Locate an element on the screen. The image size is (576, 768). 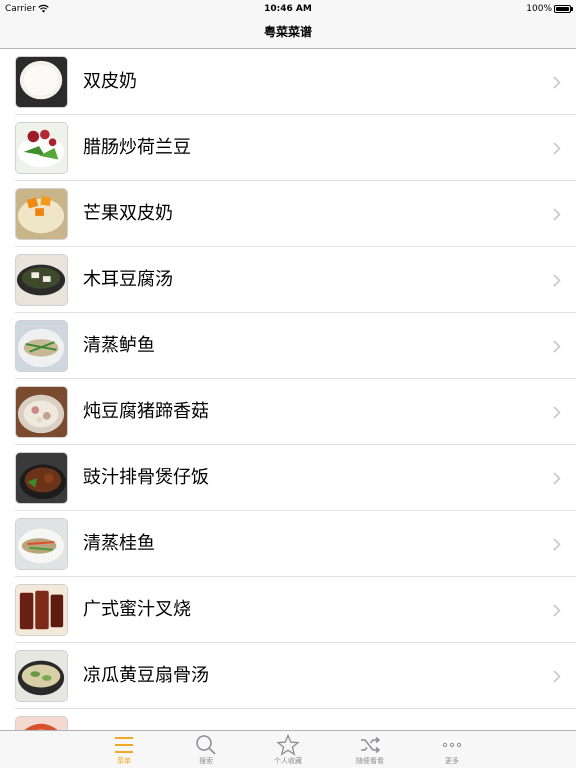
recipe-row: 双皮奶 is located at coordinates (288, 82).